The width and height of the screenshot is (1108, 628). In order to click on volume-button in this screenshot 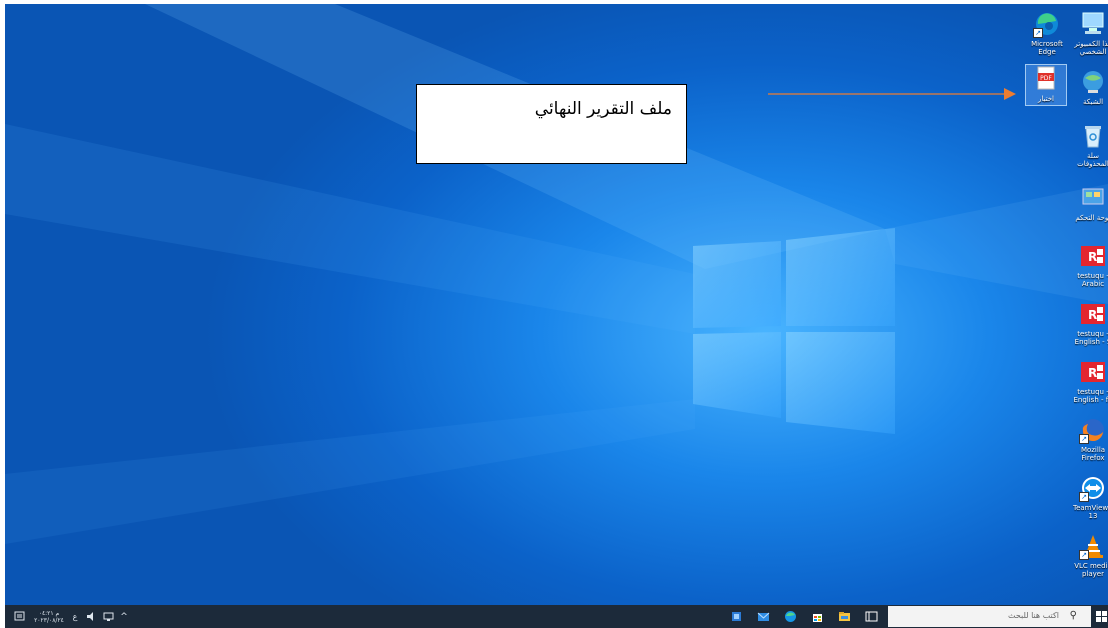, I will do `click(91, 616)`.